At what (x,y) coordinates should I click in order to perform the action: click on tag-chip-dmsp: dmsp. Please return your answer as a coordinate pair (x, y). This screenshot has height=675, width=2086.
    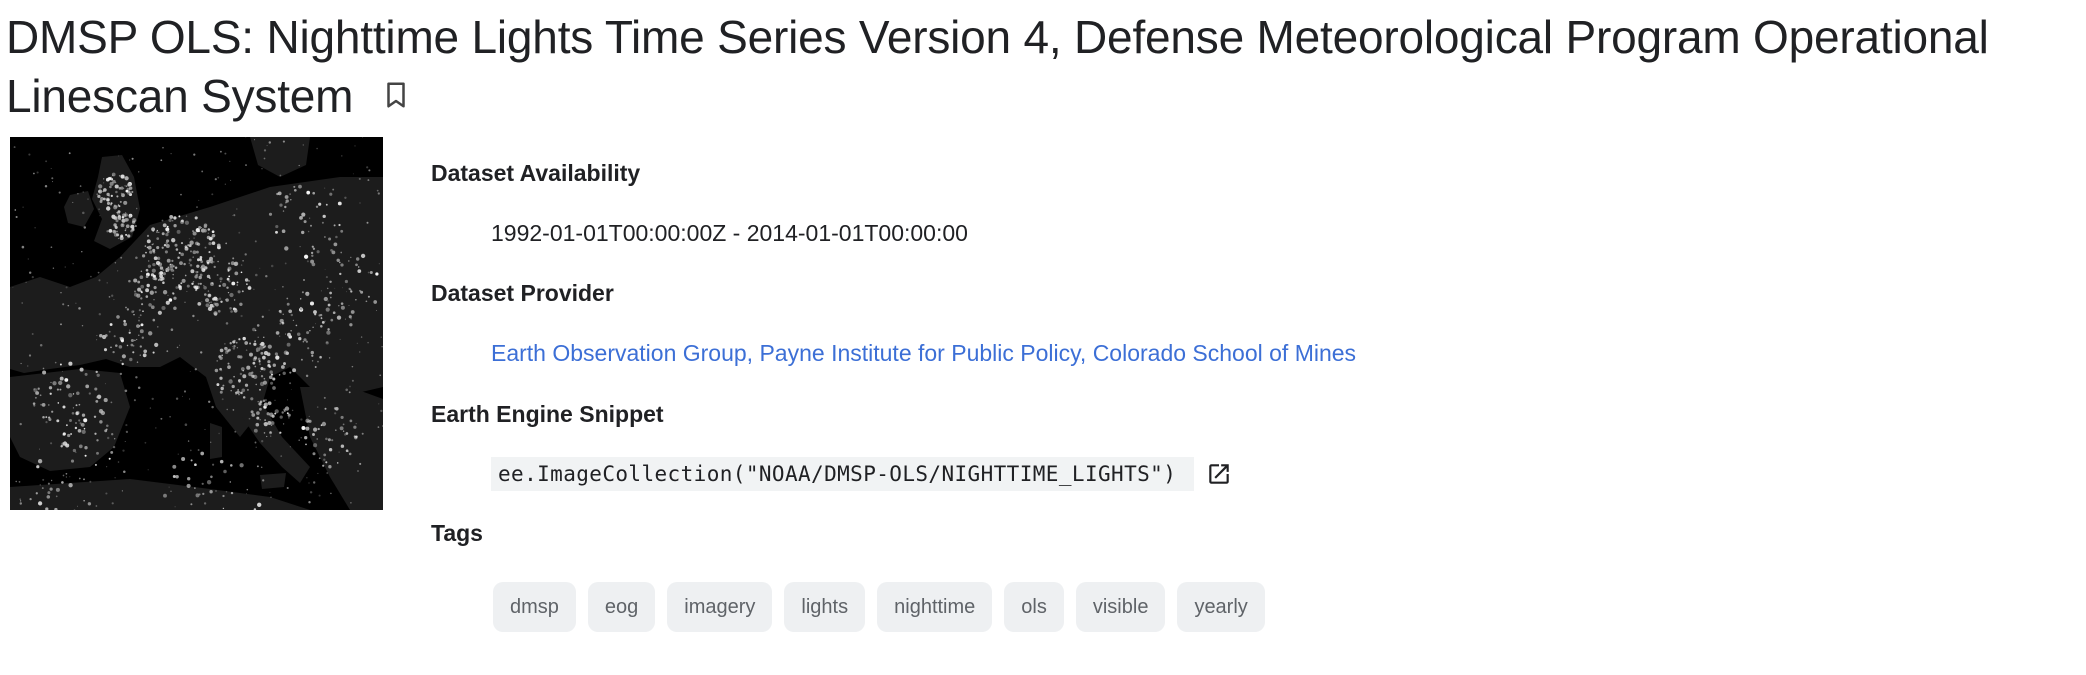
    Looking at the image, I should click on (534, 607).